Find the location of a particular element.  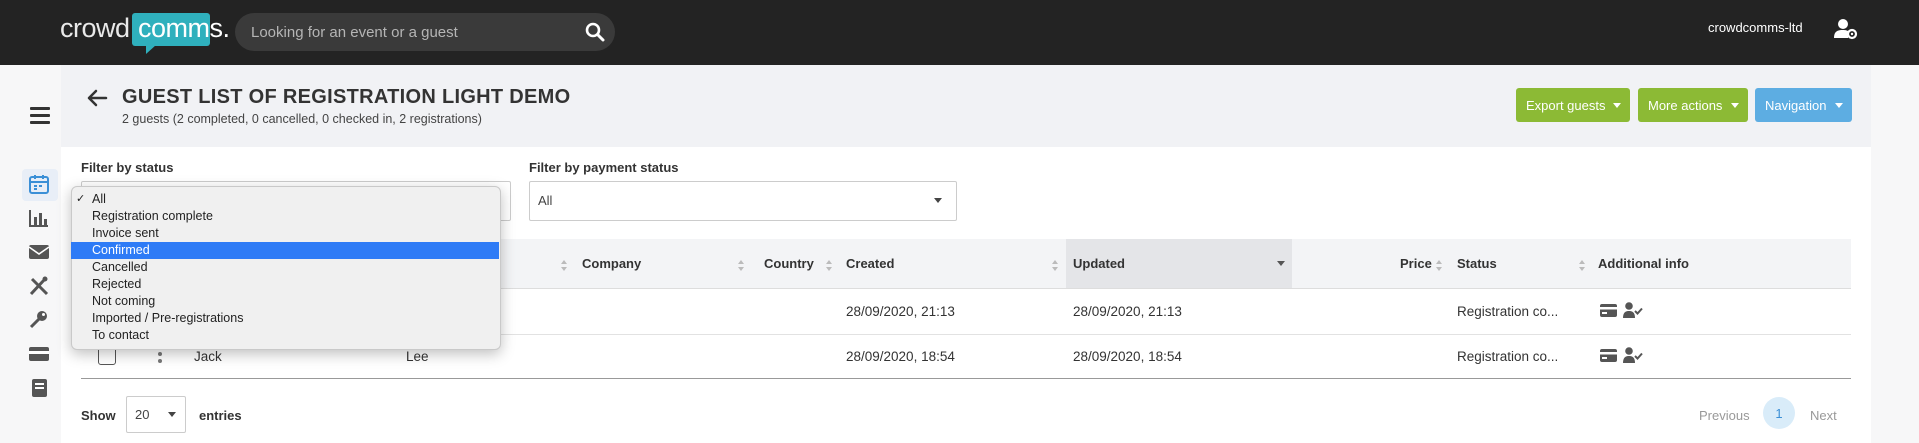

column-country: Country is located at coordinates (789, 263).